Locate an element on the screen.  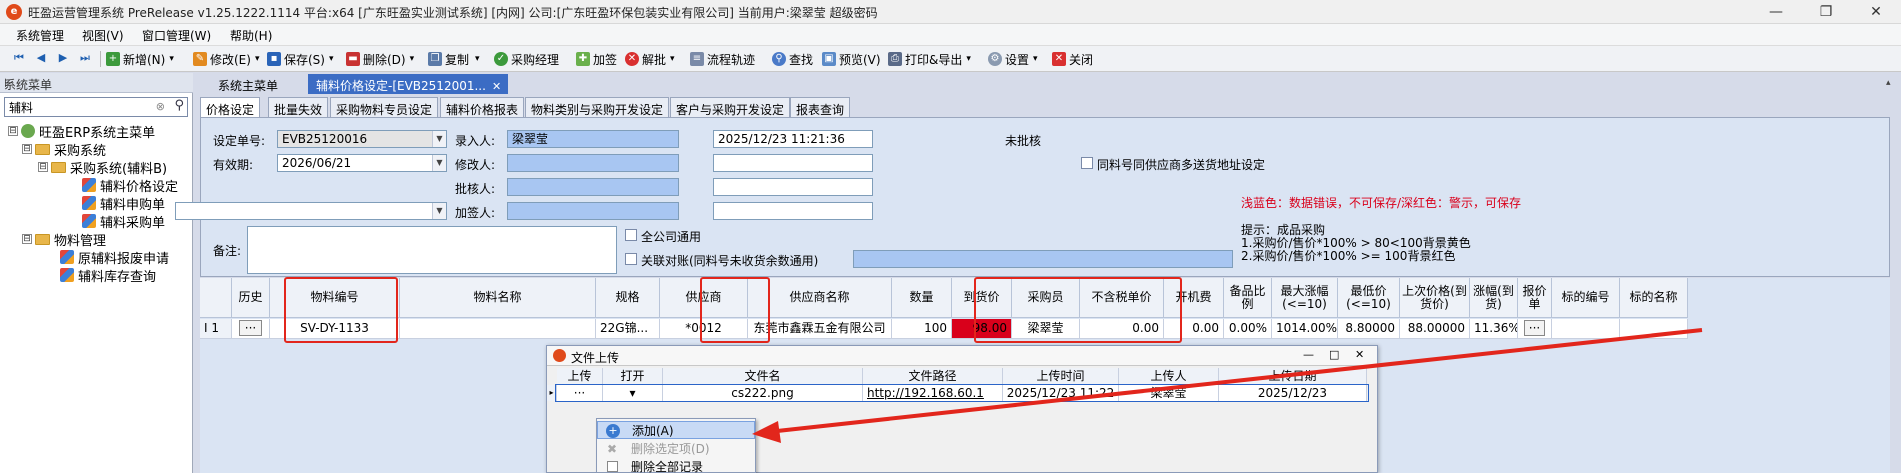
subtab-price-setting: 价格设定 is located at coordinates (230, 107).